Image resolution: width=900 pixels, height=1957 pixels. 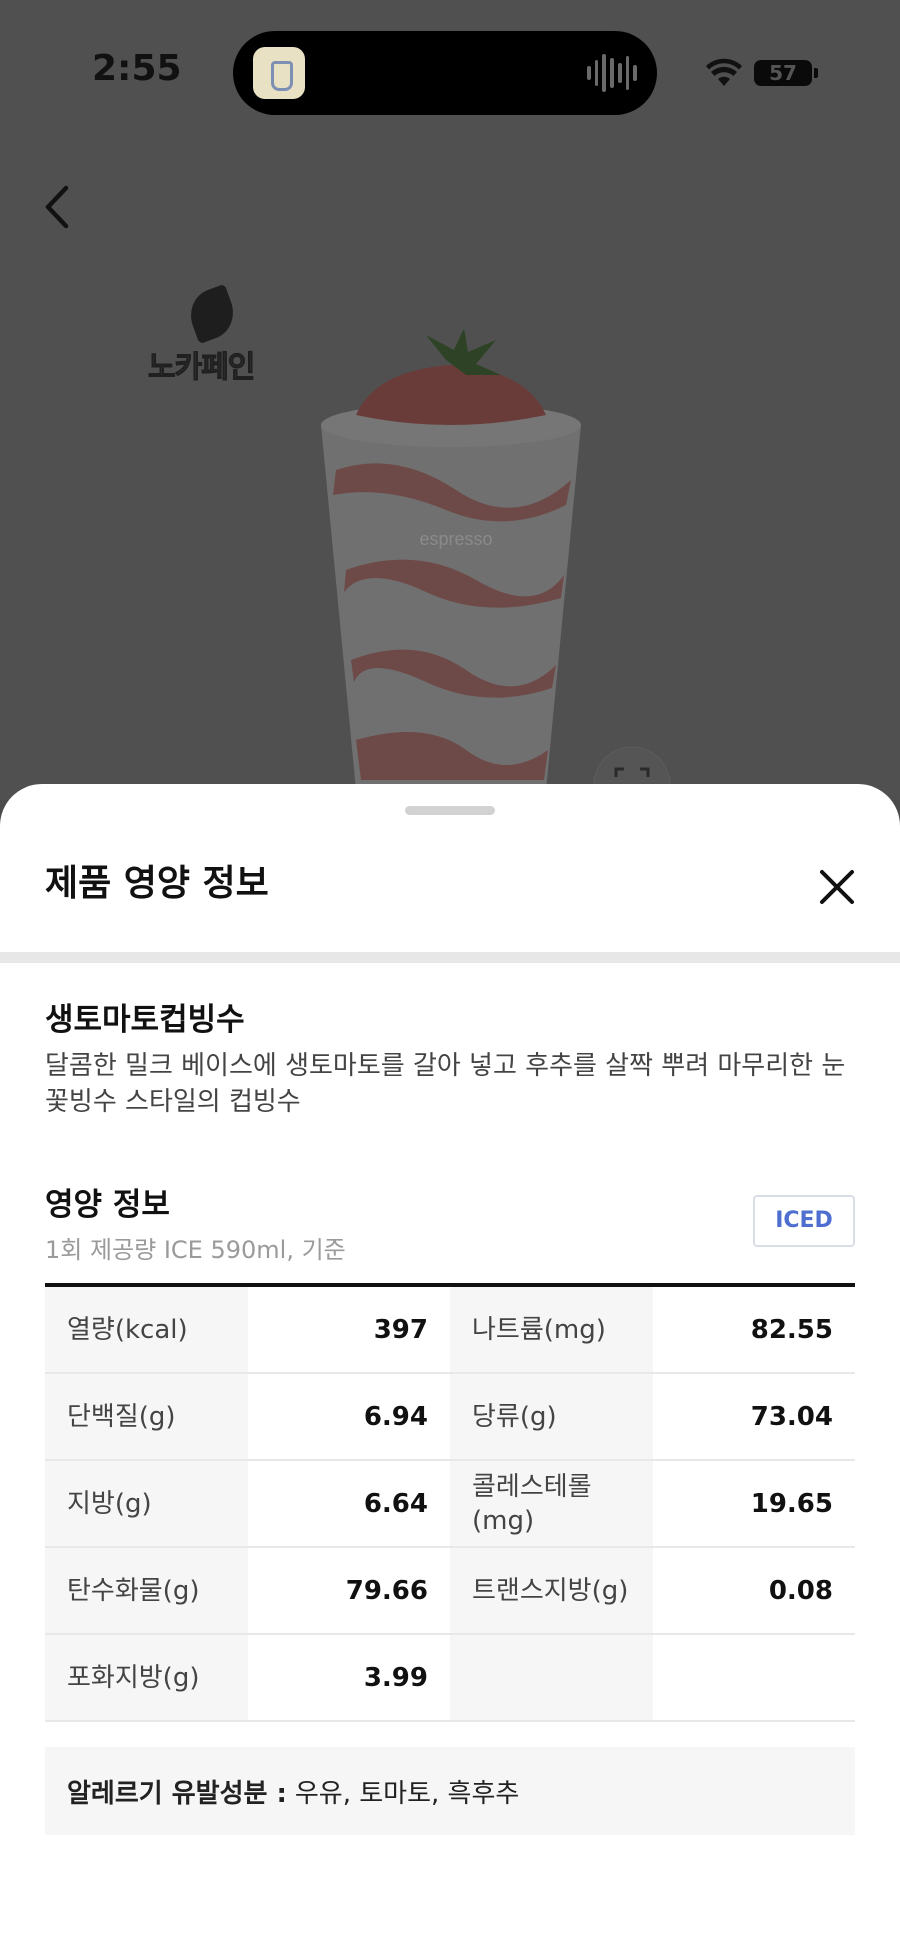 I want to click on nutrient-value: 19.65, so click(x=754, y=1503).